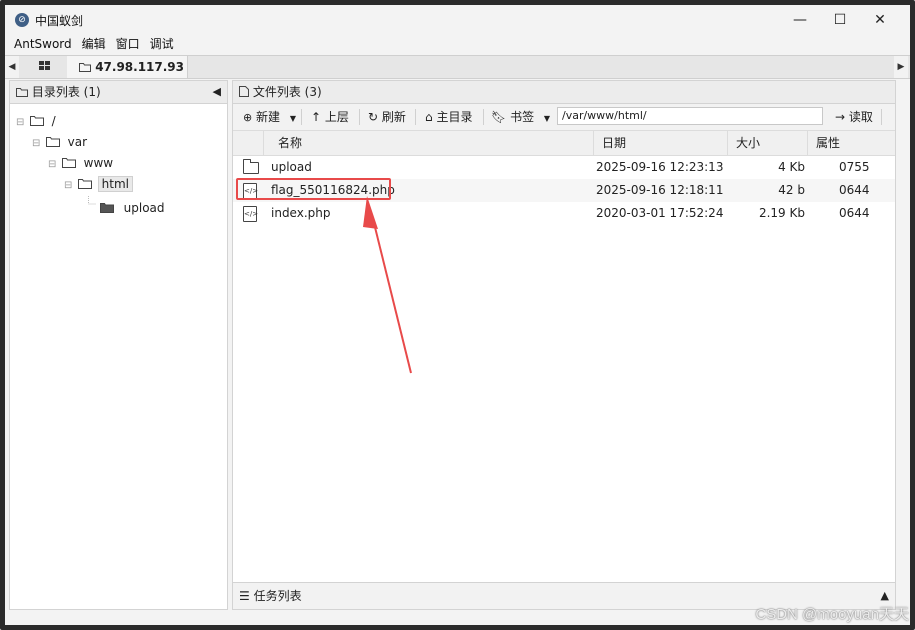  What do you see at coordinates (387, 285) in the screenshot?
I see `annotation-arrow` at bounding box center [387, 285].